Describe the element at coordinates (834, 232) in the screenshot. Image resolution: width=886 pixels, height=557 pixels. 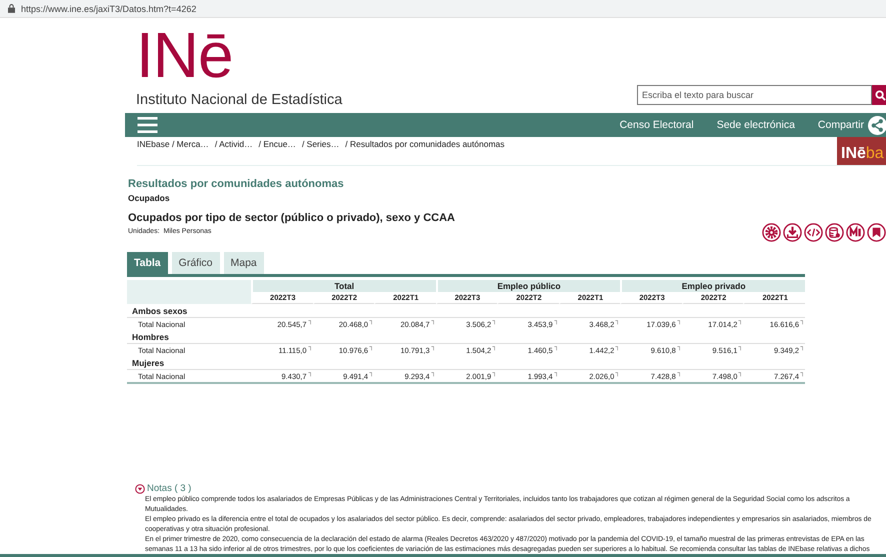
I see `database-icon` at that location.